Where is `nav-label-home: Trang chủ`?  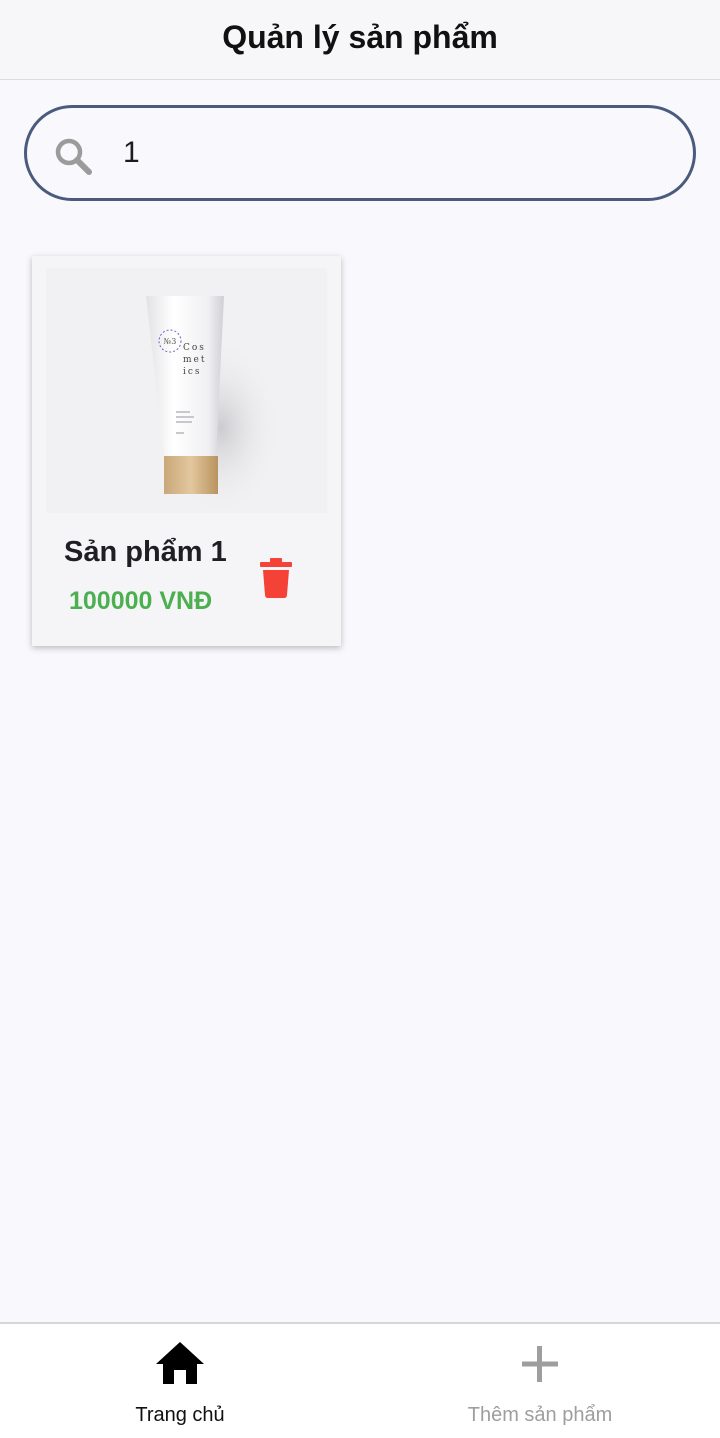
nav-label-home: Trang chủ is located at coordinates (180, 1415).